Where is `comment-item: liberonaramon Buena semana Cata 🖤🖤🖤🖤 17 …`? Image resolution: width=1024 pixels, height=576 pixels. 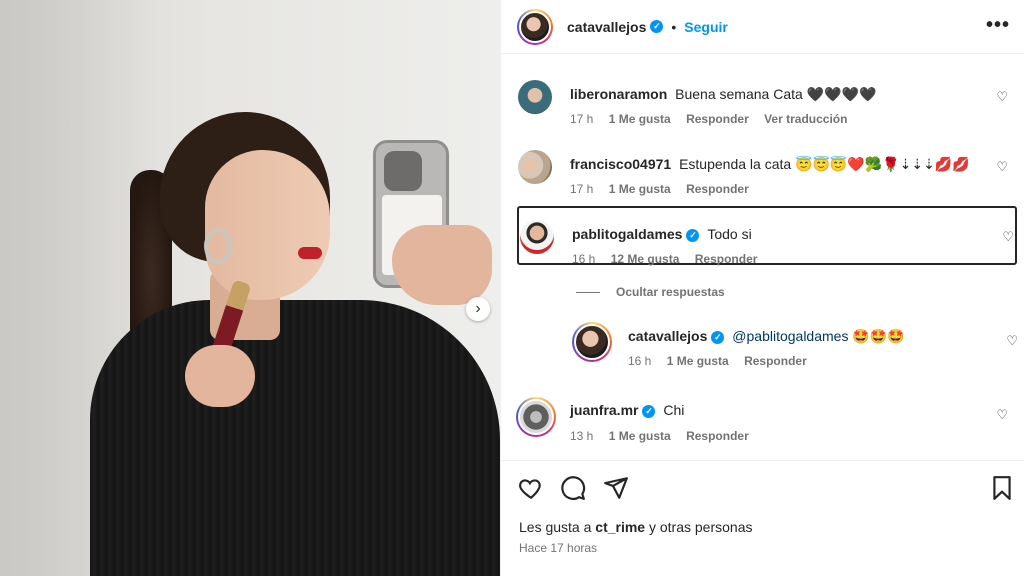 comment-item: liberonaramon Buena semana Cata 🖤🖤🖤🖤 17 … is located at coordinates (763, 103).